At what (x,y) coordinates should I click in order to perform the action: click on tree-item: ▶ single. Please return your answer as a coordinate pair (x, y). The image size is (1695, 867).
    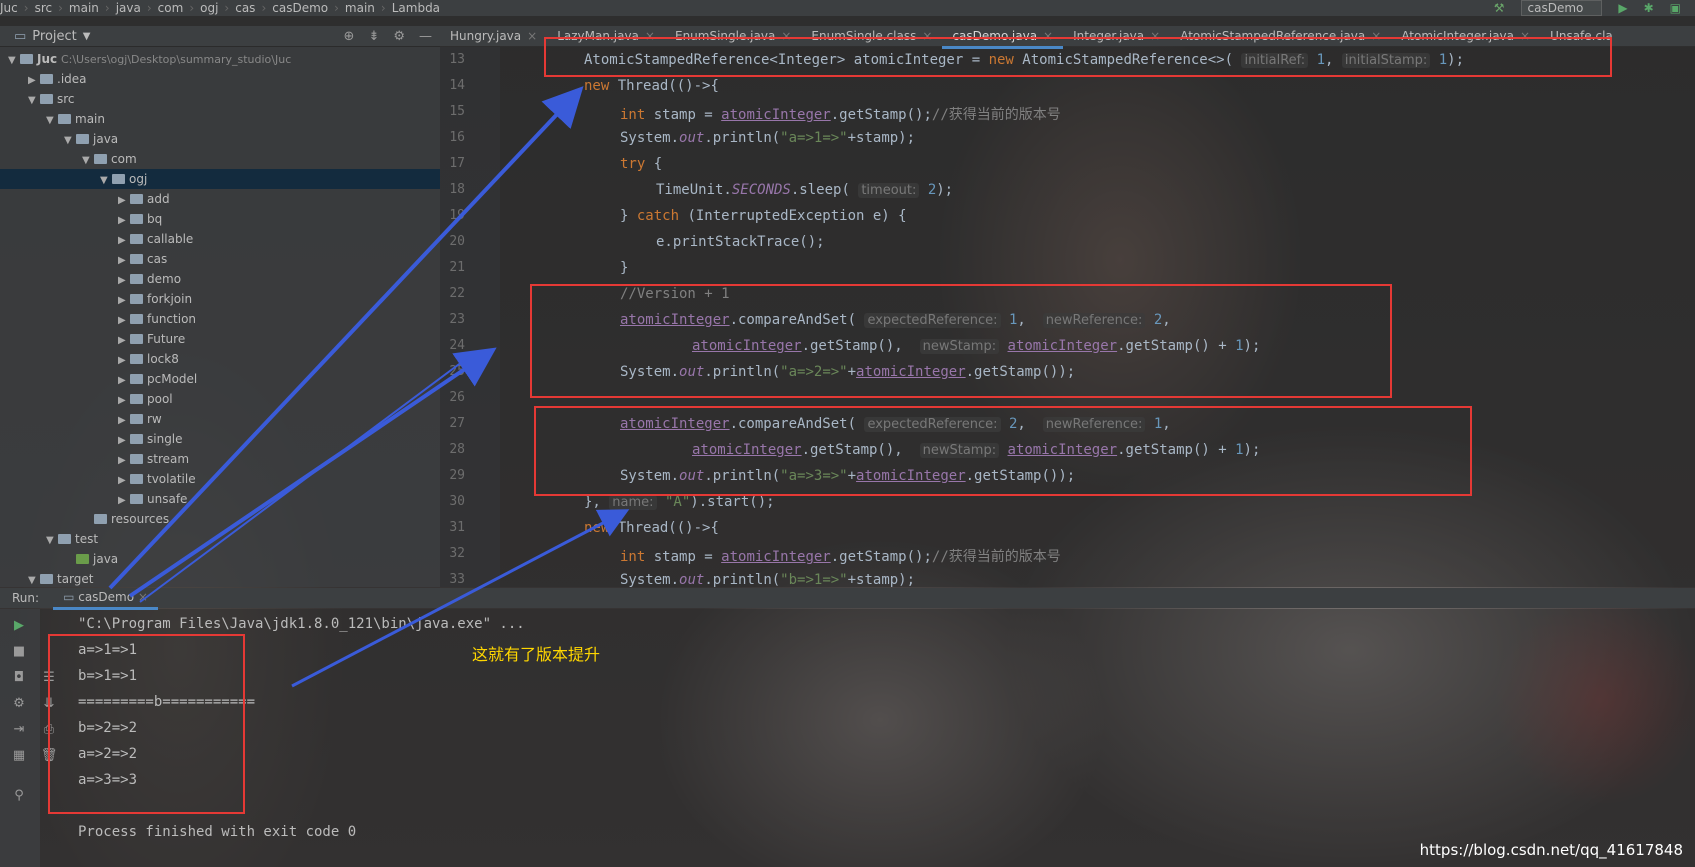
    Looking at the image, I should click on (150, 439).